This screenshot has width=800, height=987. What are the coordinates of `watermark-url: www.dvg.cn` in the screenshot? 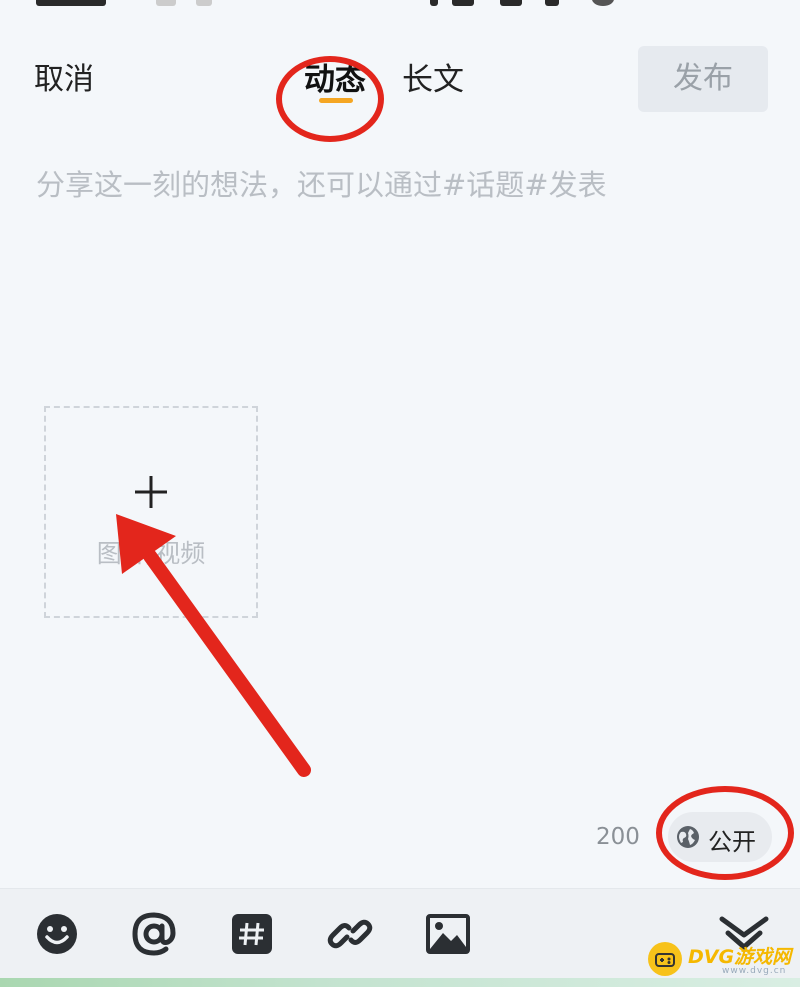 It's located at (754, 971).